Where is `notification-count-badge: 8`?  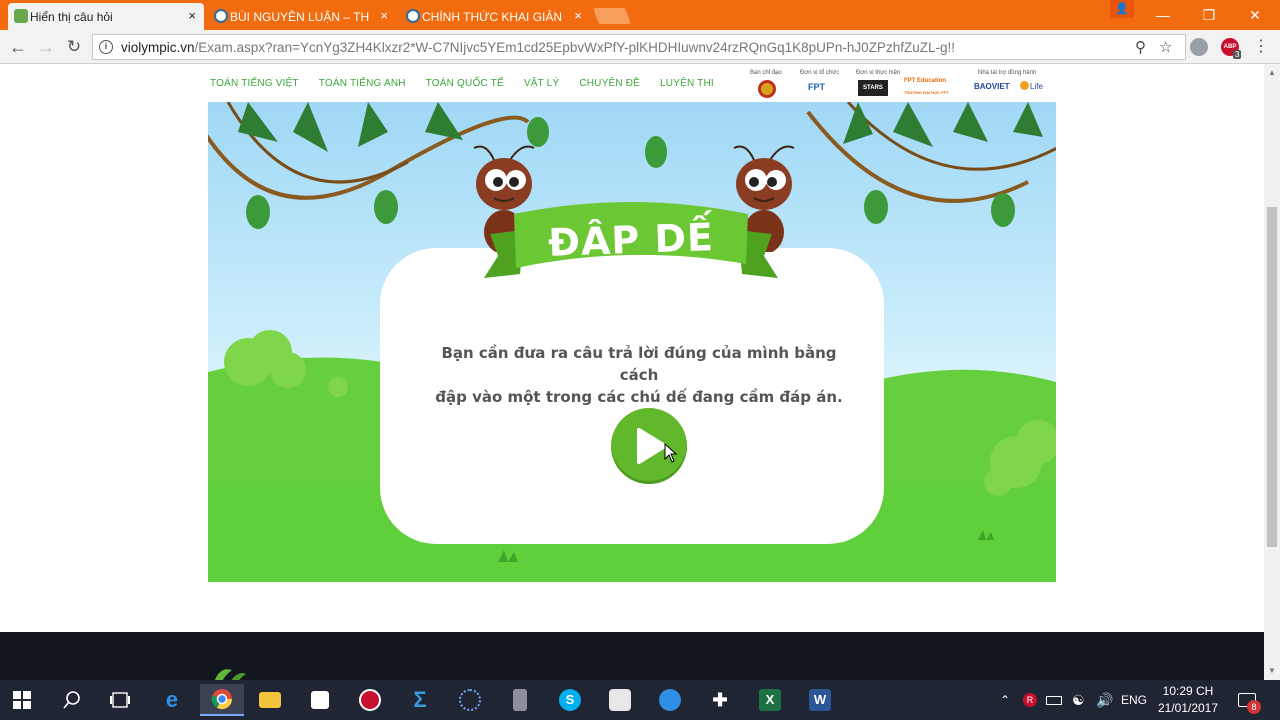
notification-count-badge: 8 is located at coordinates (1254, 707).